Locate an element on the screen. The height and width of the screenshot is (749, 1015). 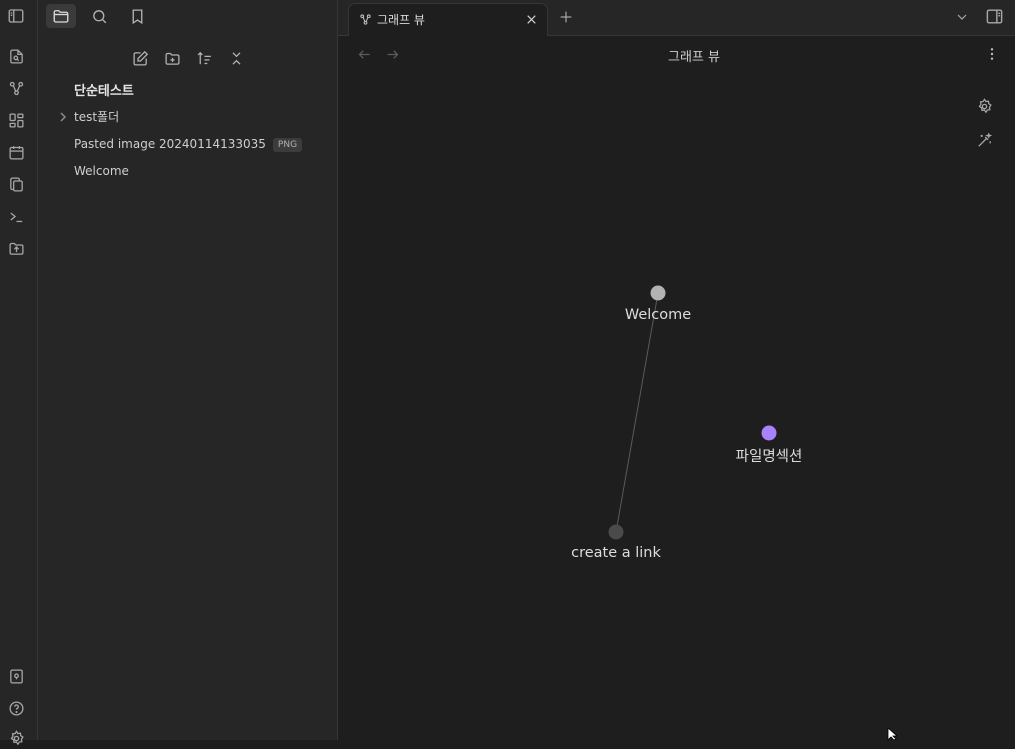
bookmark-icon is located at coordinates (137, 16).